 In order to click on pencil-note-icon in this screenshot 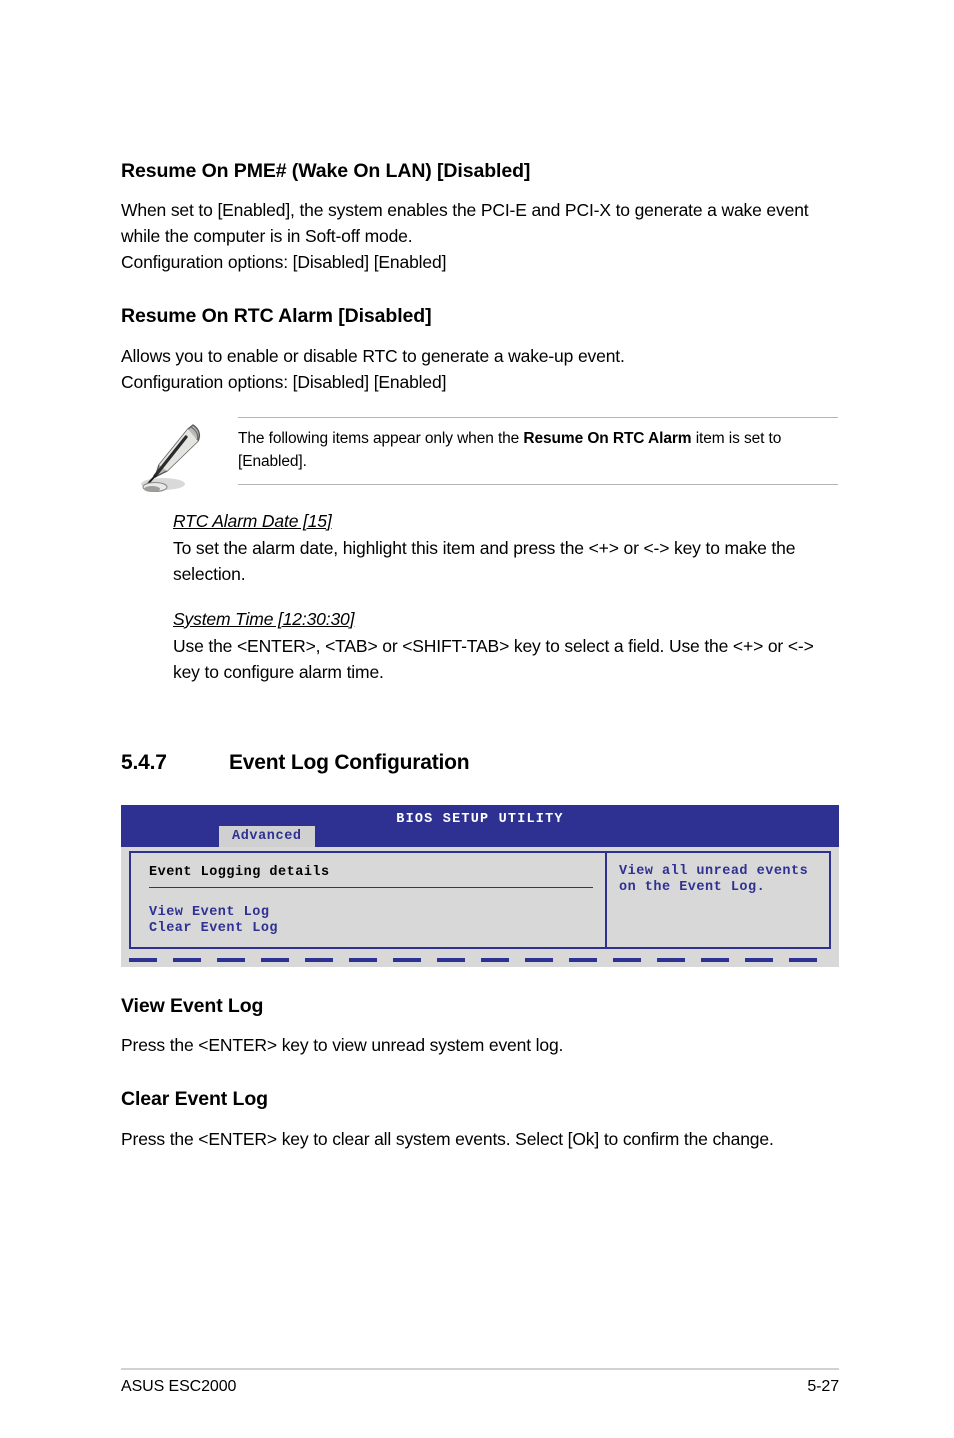, I will do `click(170, 457)`.